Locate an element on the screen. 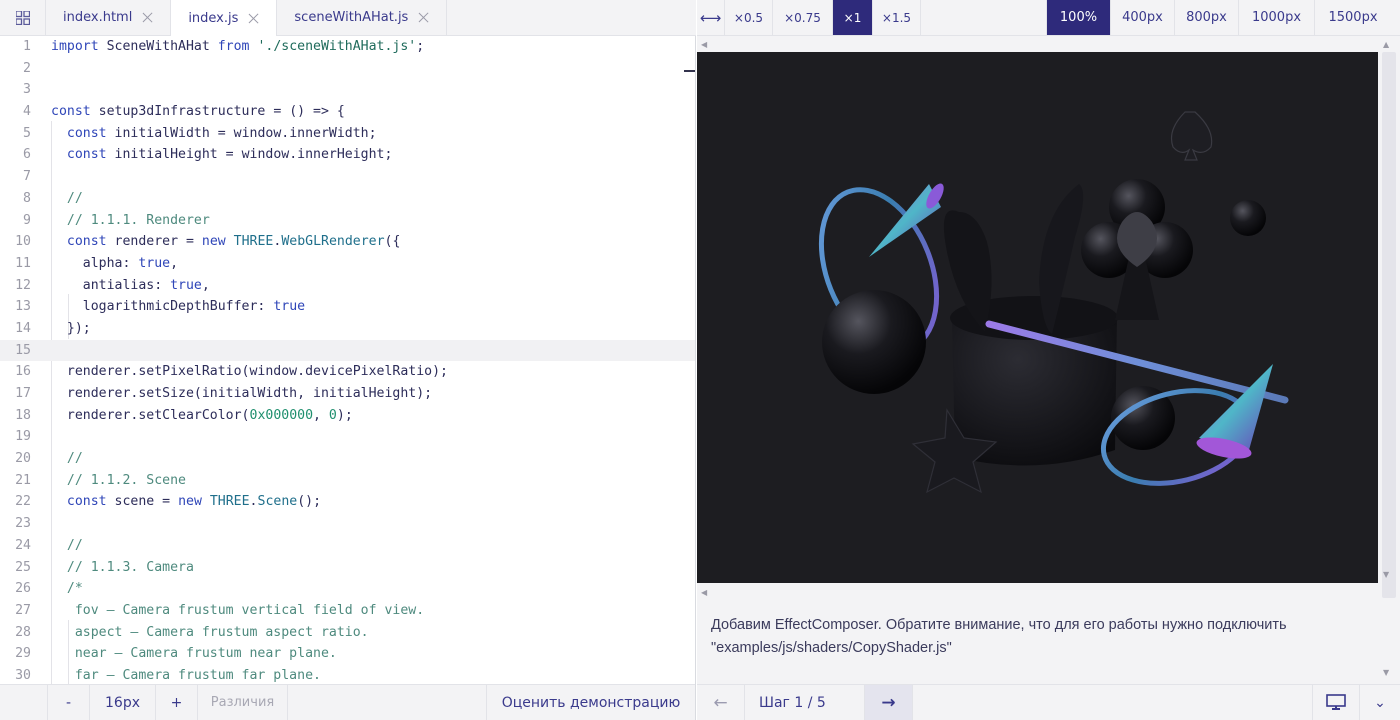 The height and width of the screenshot is (720, 1400). line-content: logarithmicDepthBuffer: true is located at coordinates (178, 307).